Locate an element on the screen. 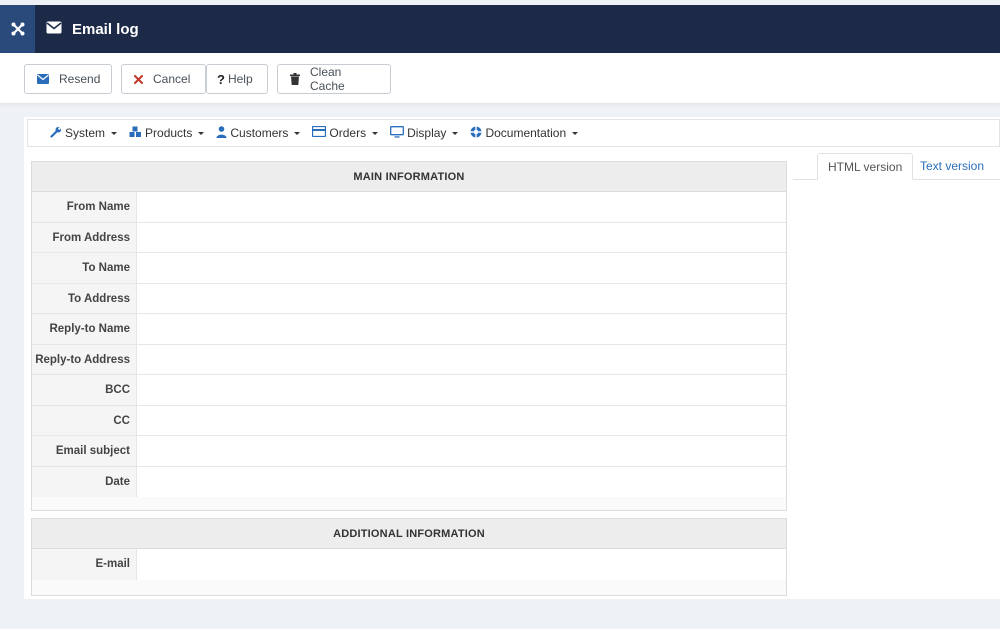 This screenshot has height=629, width=1000. field-label: E-mail is located at coordinates (84, 564).